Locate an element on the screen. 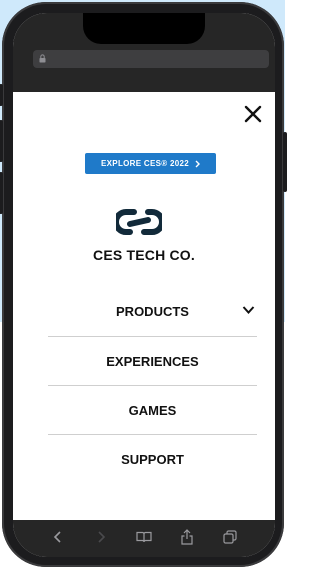 Image resolution: width=320 pixels, height=569 pixels. forward-arrow-icon is located at coordinates (101, 537).